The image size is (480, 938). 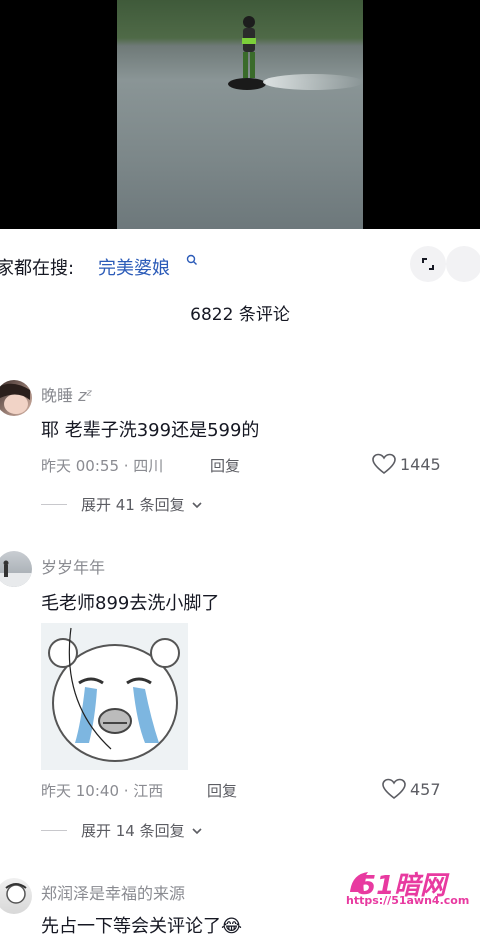 I want to click on comment-text: 毛老师899去洗小脚了, so click(x=130, y=603).